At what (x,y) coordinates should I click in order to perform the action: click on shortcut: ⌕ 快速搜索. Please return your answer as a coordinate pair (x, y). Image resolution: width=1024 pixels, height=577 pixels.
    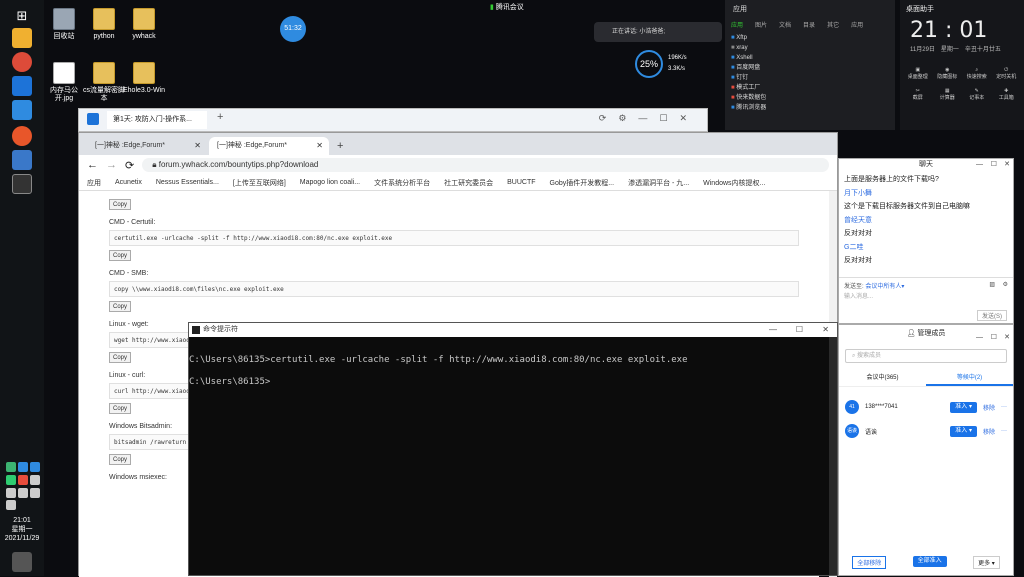
    Looking at the image, I should click on (977, 73).